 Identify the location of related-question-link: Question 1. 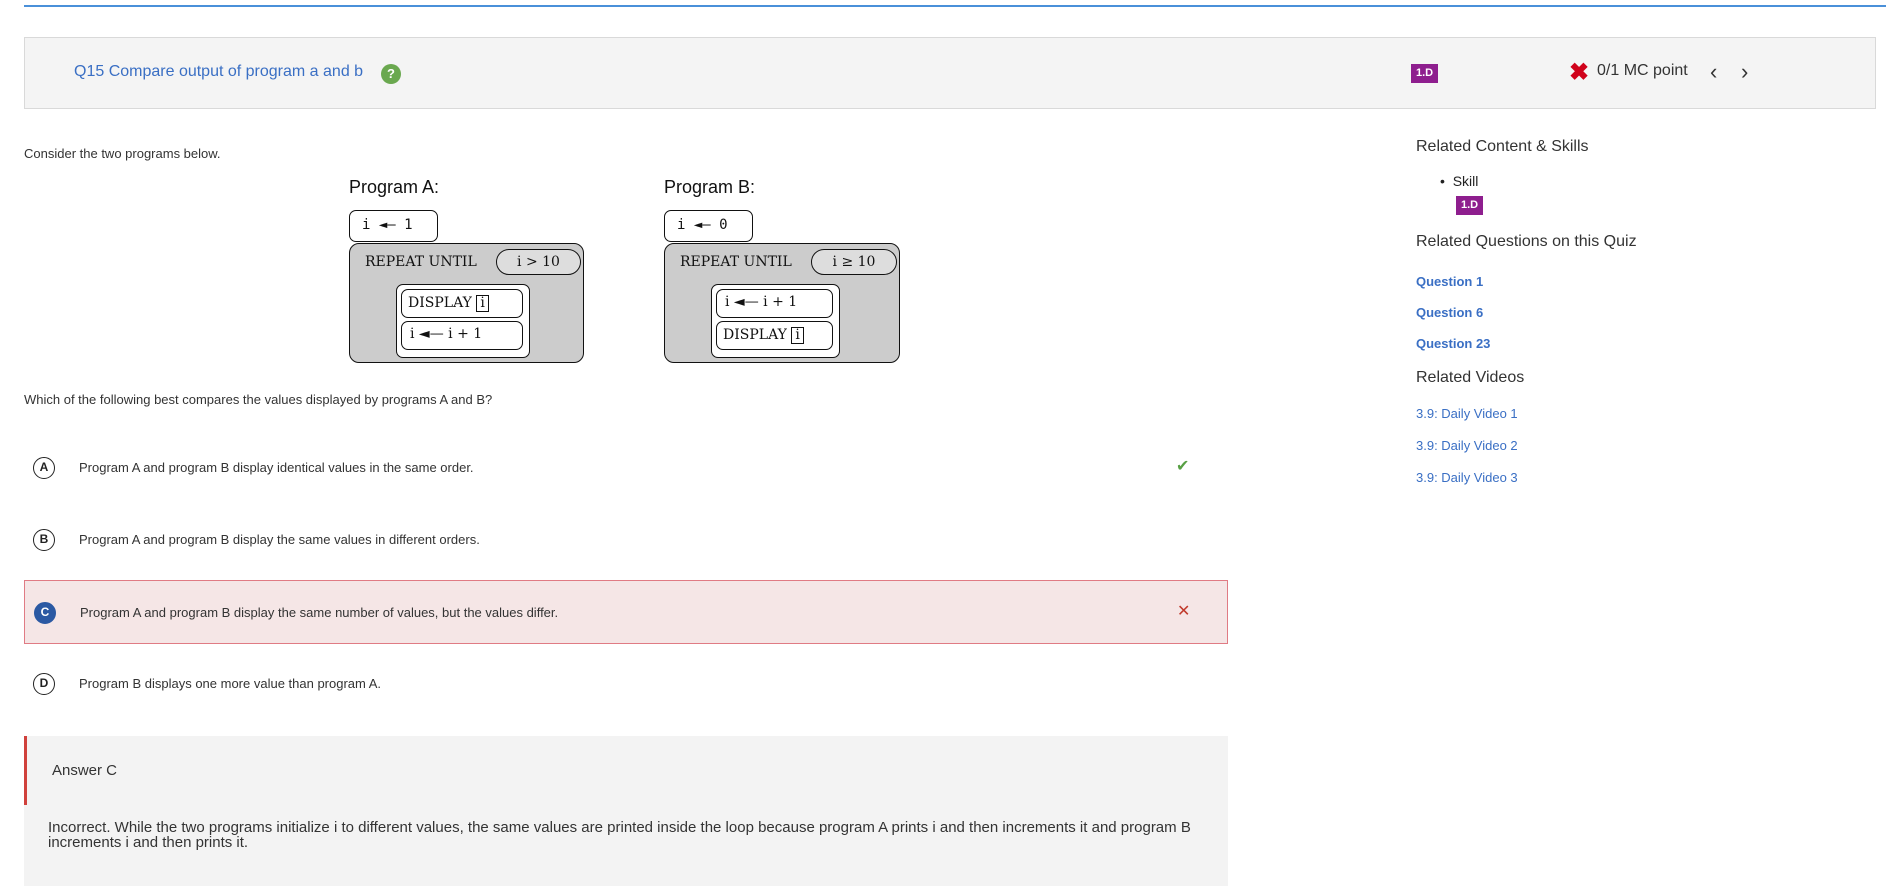
(1449, 281).